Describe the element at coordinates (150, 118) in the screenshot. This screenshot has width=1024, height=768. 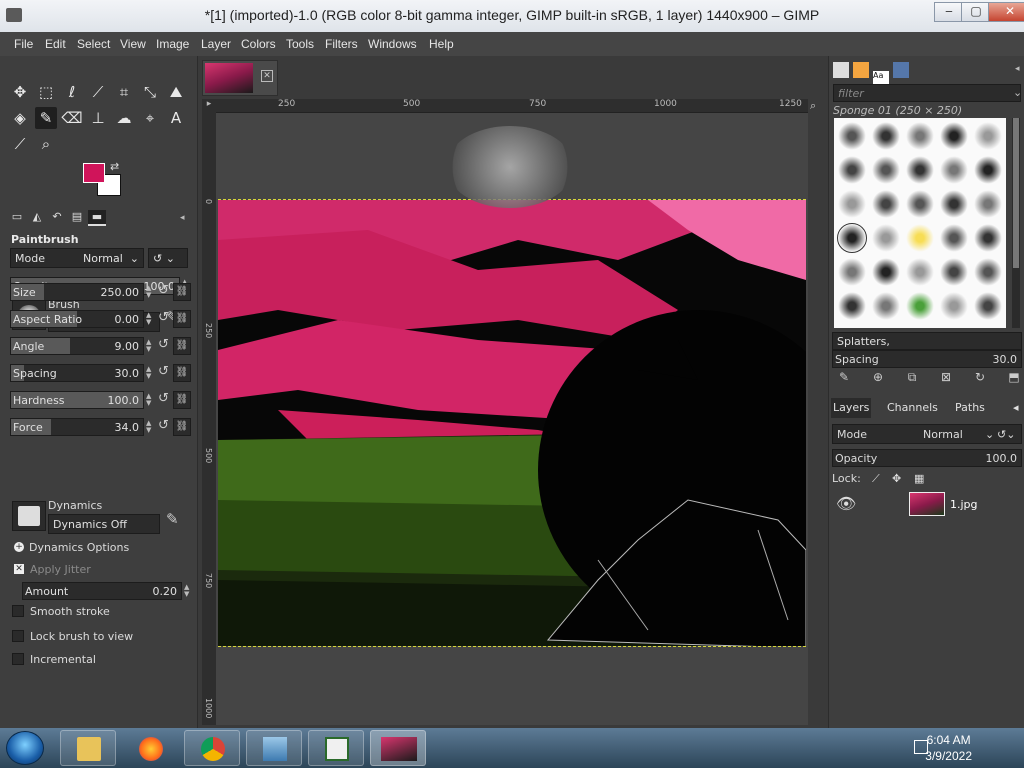
I see `path-tool-icon: ⌖` at that location.